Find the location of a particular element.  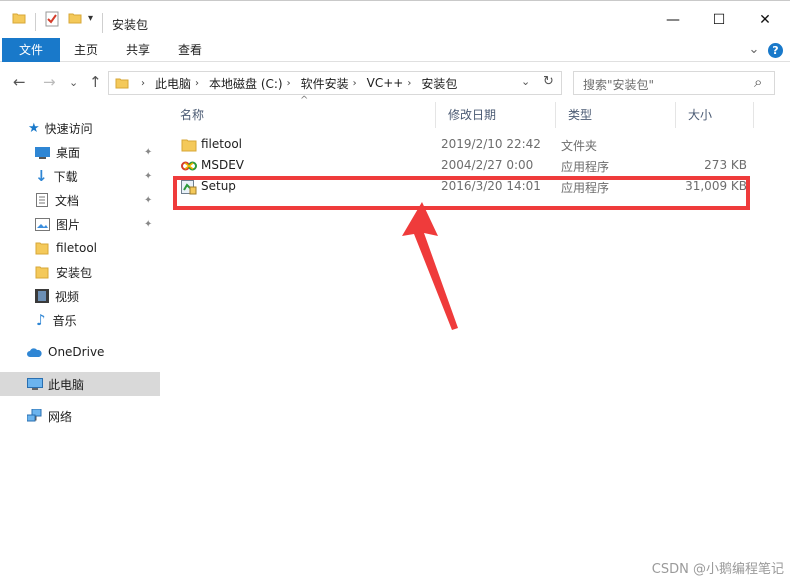

sidebar-item-label: 音乐 is located at coordinates (64, 320).